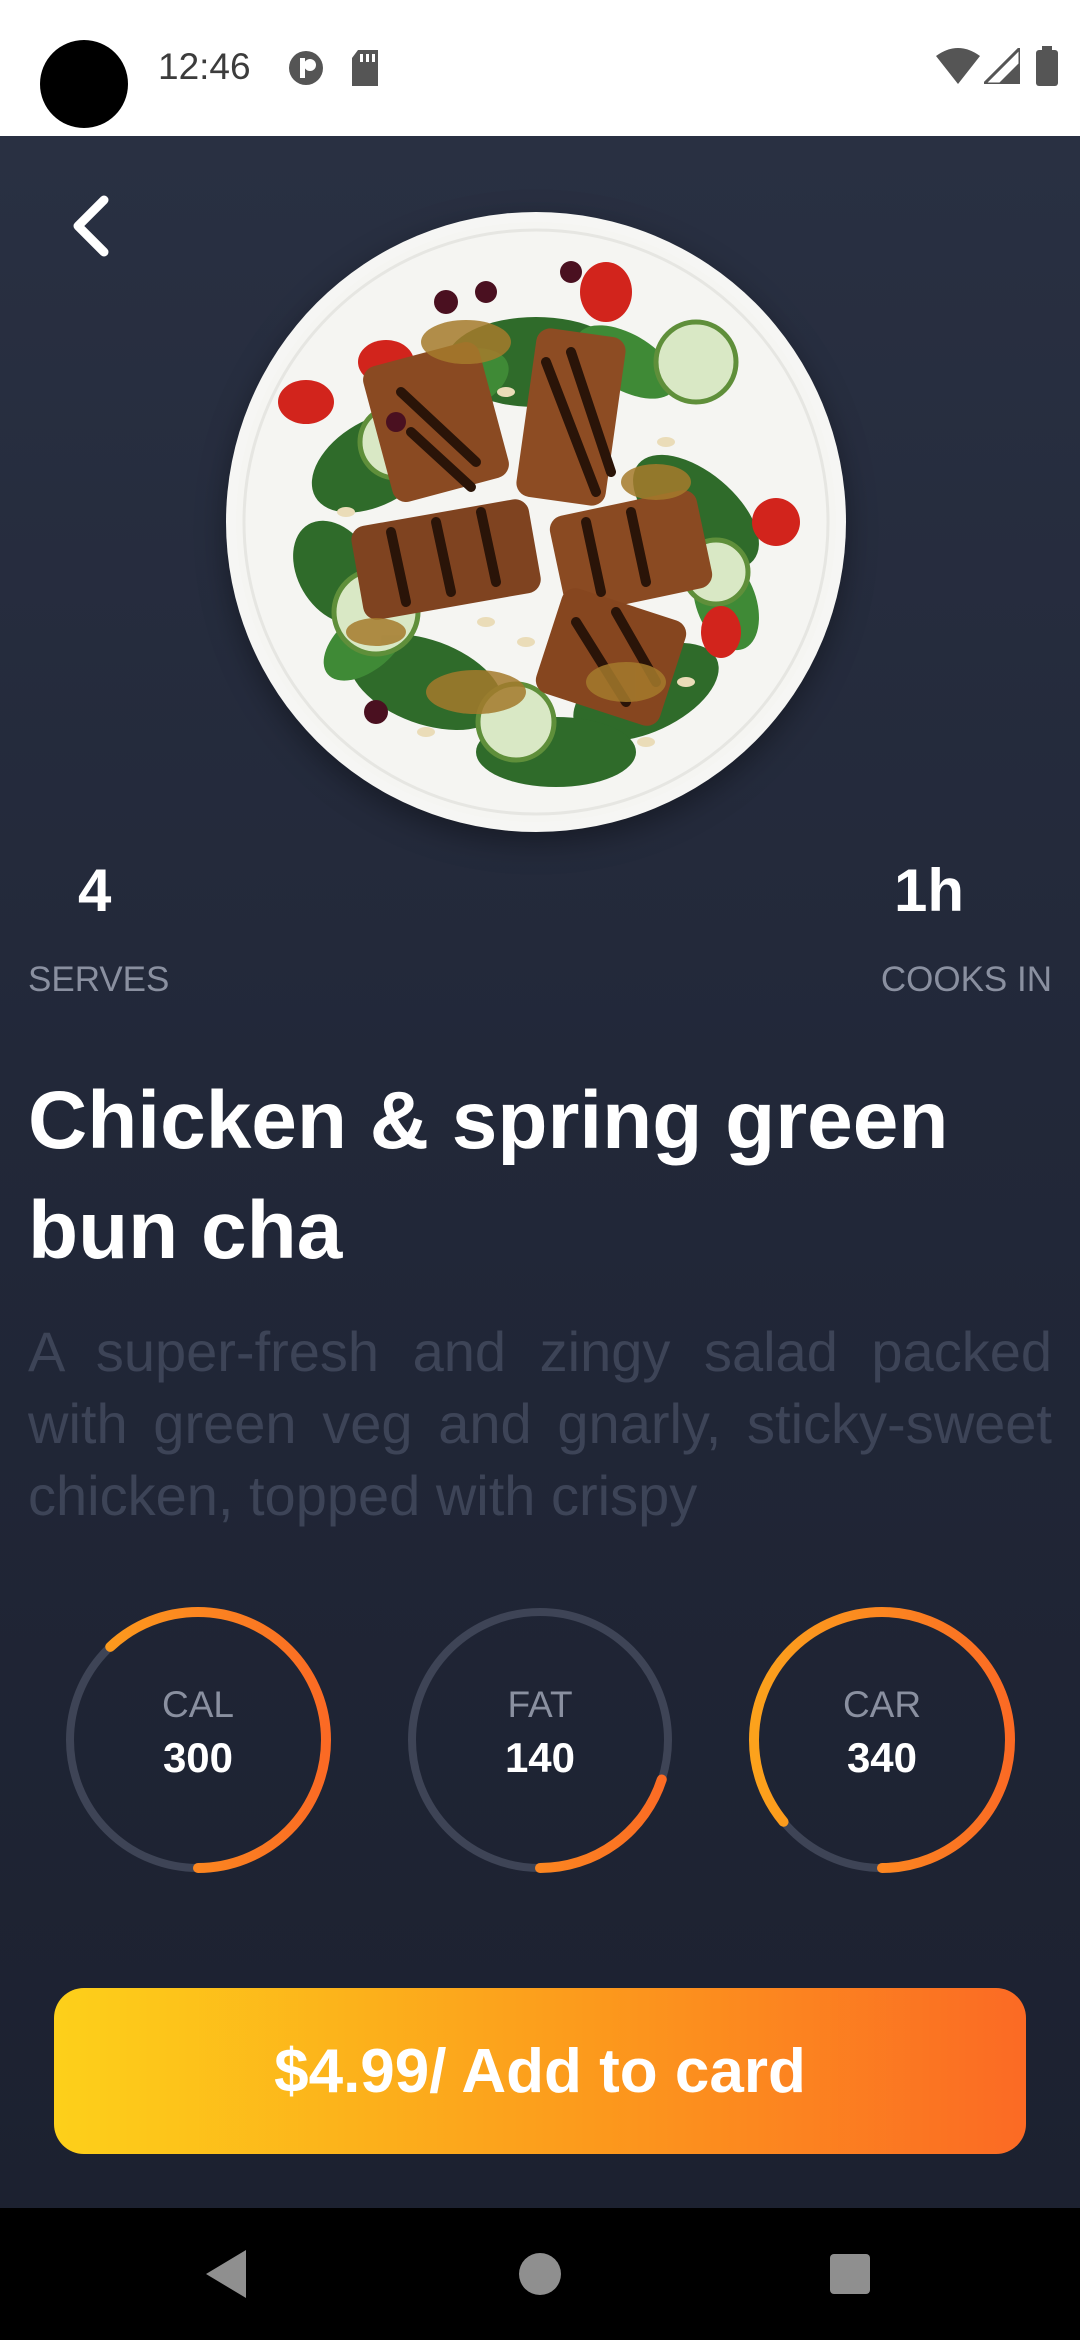 The width and height of the screenshot is (1080, 2340). Describe the element at coordinates (306, 68) in the screenshot. I see `notification-icon` at that location.